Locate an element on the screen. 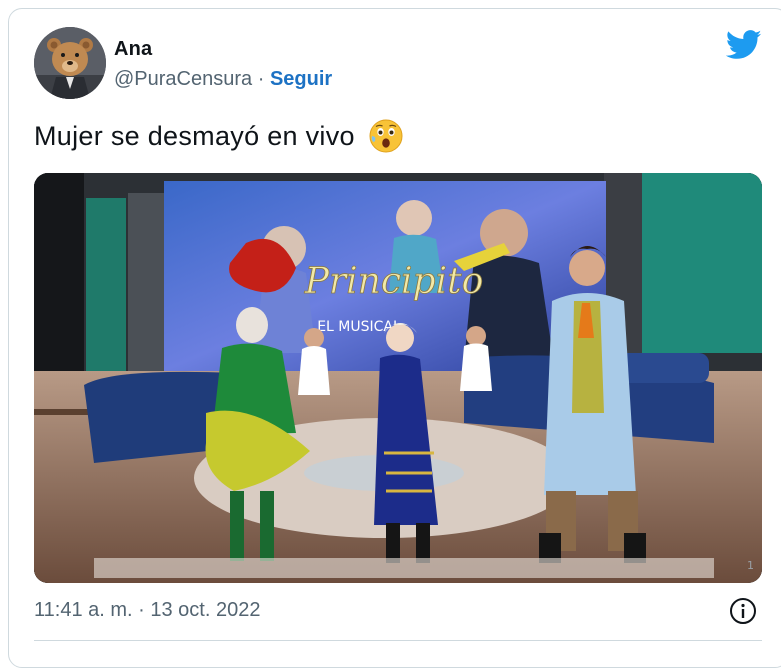  author-handle-row: @PuraCensura · Seguir is located at coordinates (223, 79).